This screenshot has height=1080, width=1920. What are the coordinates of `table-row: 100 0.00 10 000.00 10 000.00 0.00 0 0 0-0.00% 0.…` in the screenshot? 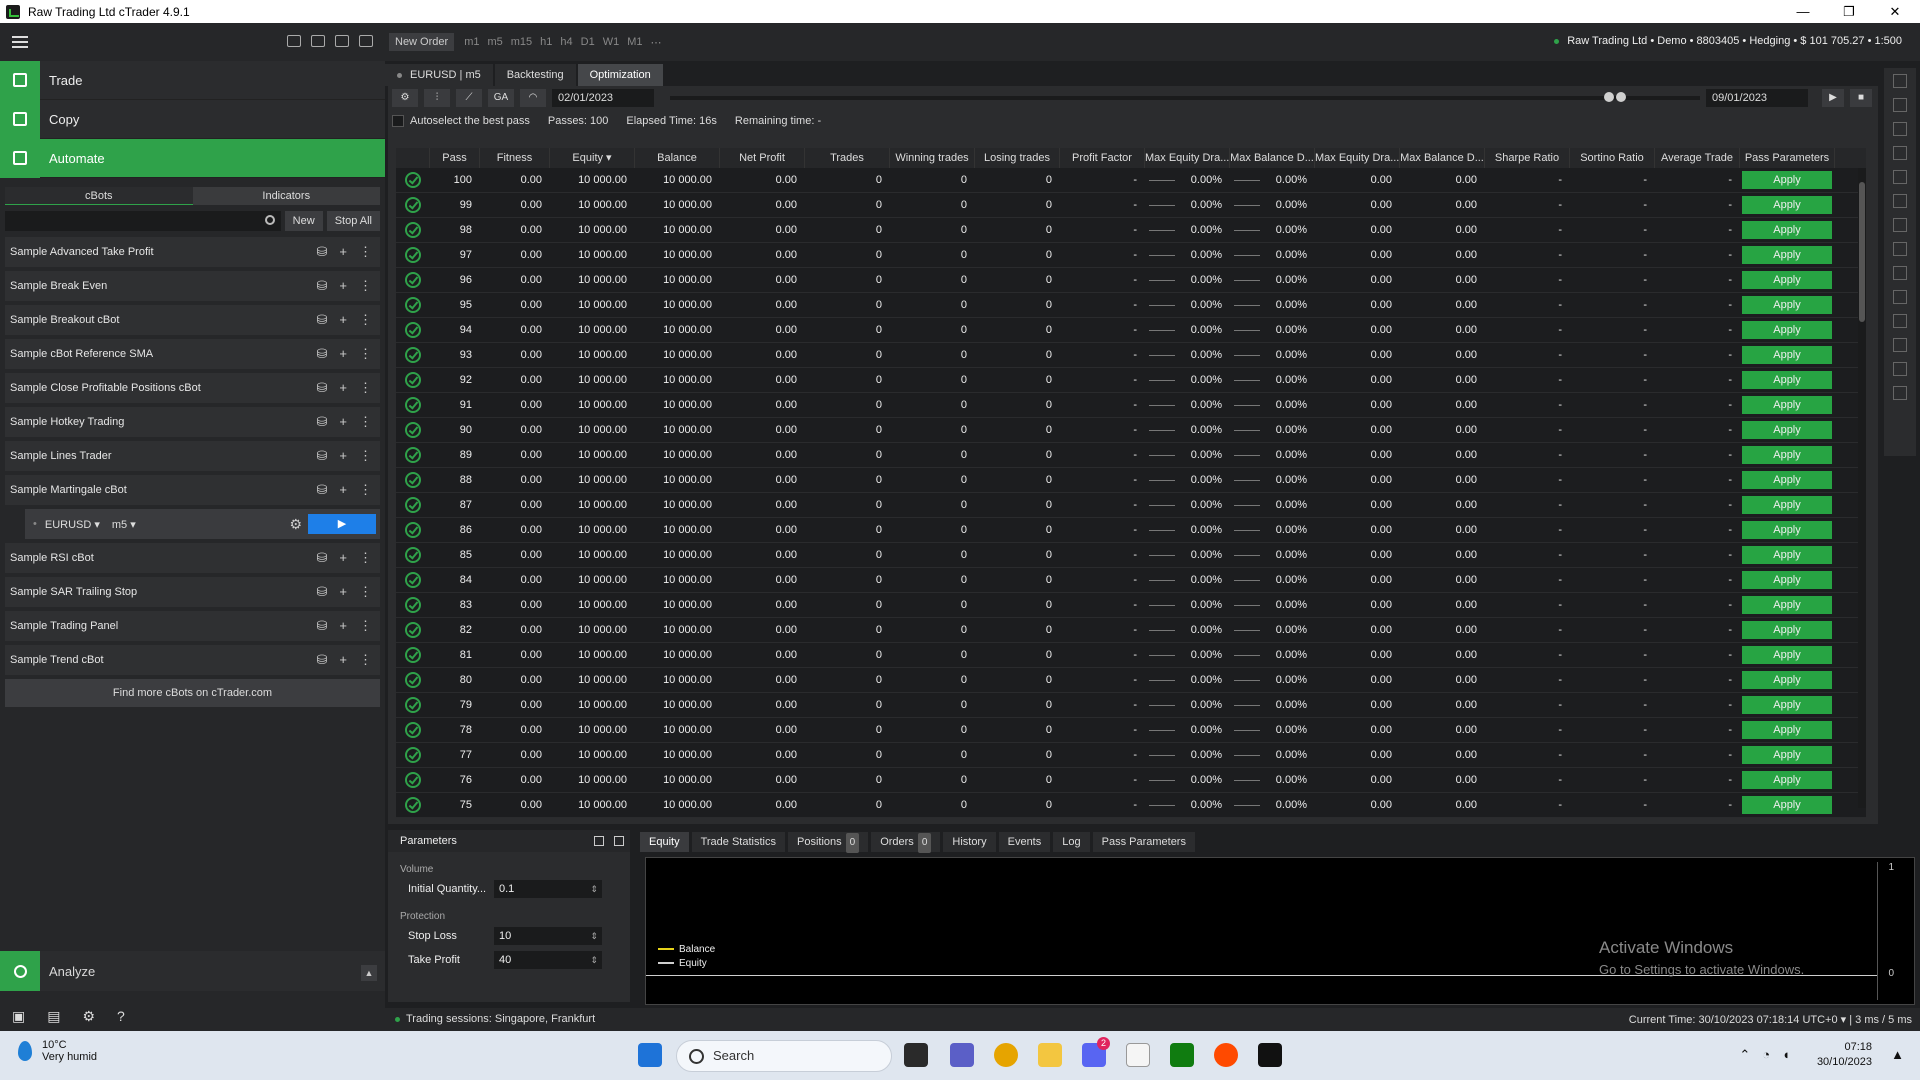 It's located at (1131, 180).